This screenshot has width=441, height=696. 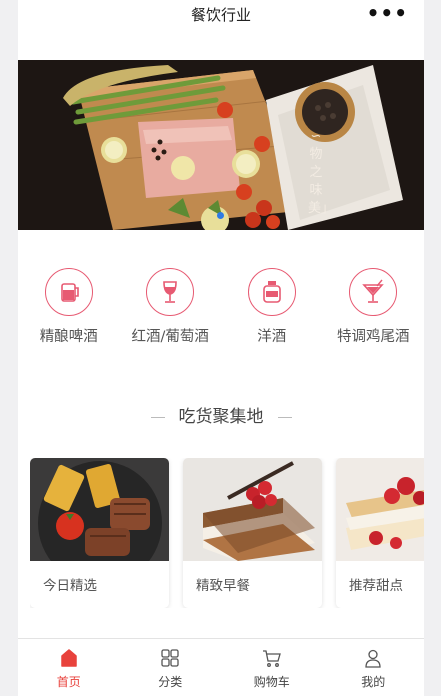 I want to click on navigation-bar: 餐饮行业 •••, so click(x=221, y=30).